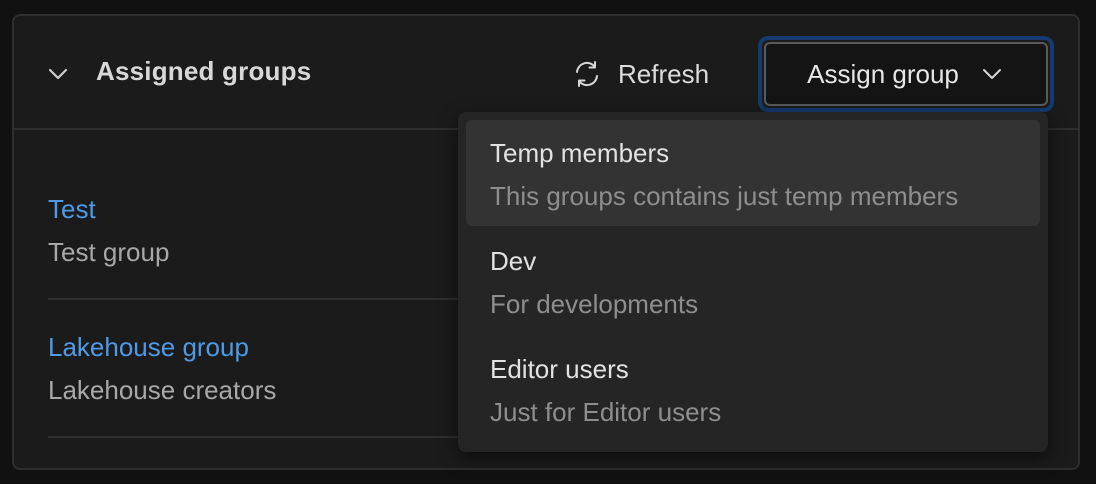 The image size is (1096, 484). I want to click on dropdown-option-dev: Dev For developments, so click(753, 281).